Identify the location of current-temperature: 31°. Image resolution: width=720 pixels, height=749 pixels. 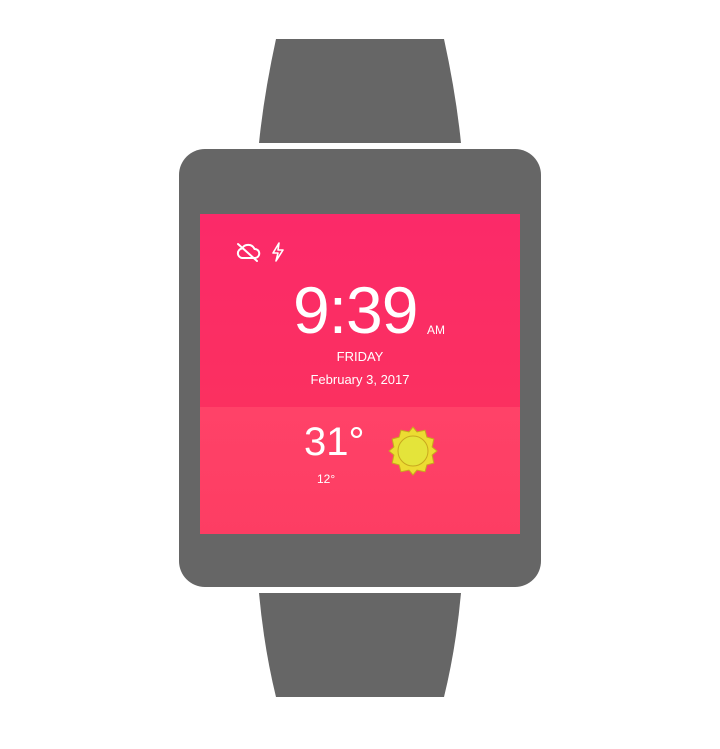
(334, 442).